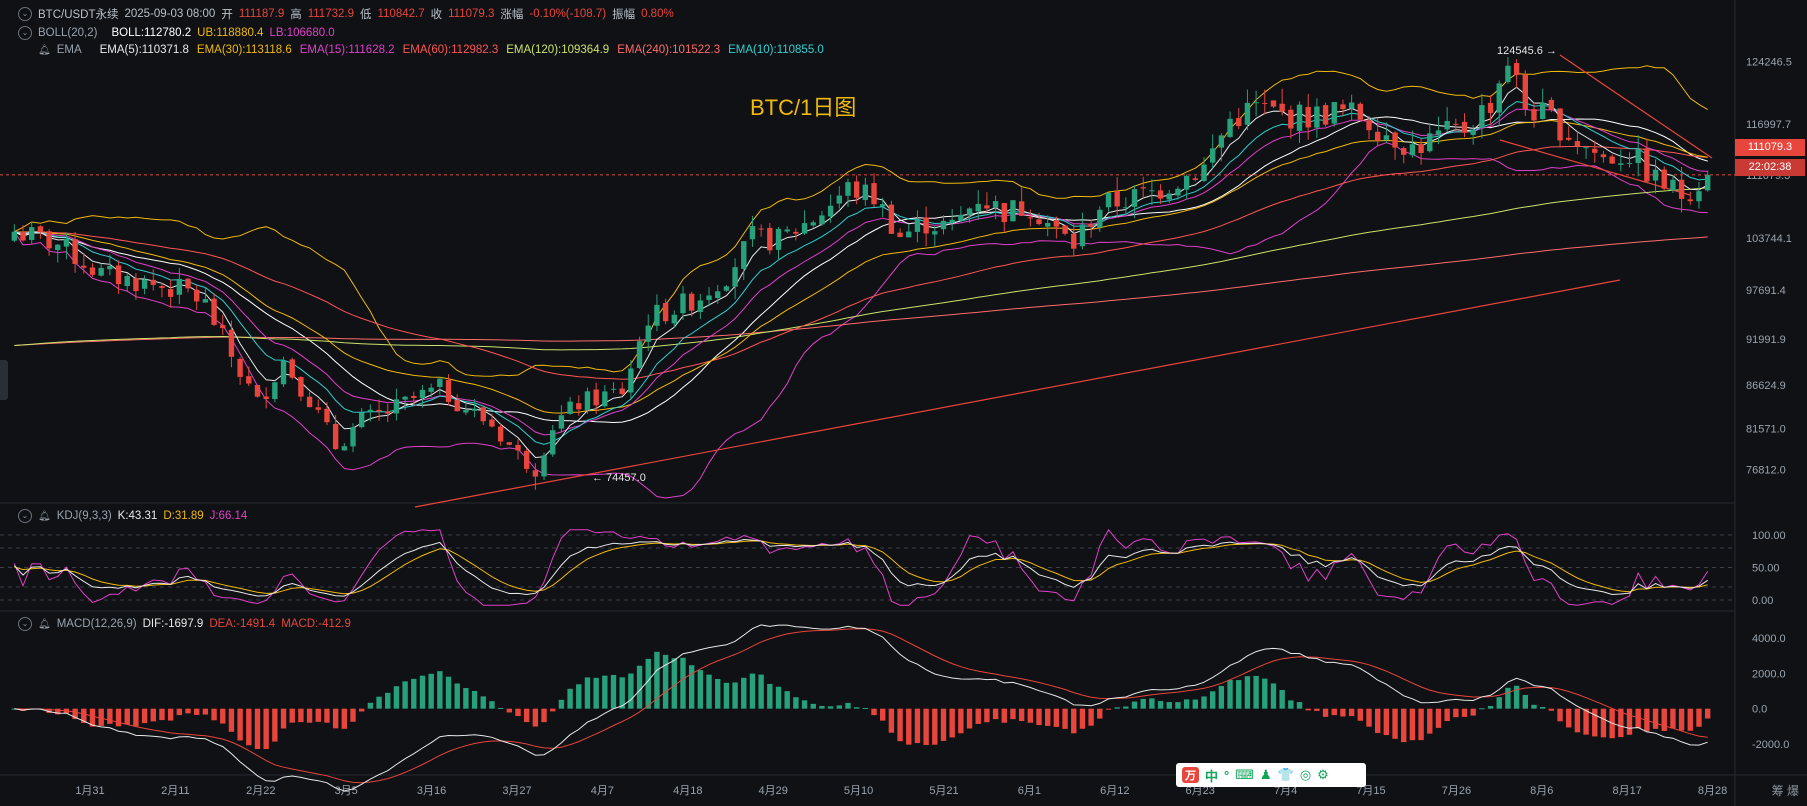 The image size is (1807, 806). I want to click on macd-value: MACD:-412.9, so click(316, 624).